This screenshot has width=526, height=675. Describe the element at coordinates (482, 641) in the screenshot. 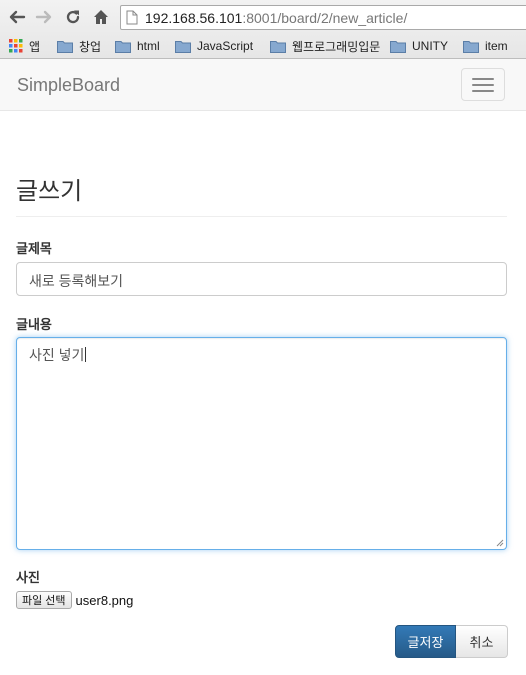

I see `cancel-button: 취소` at that location.